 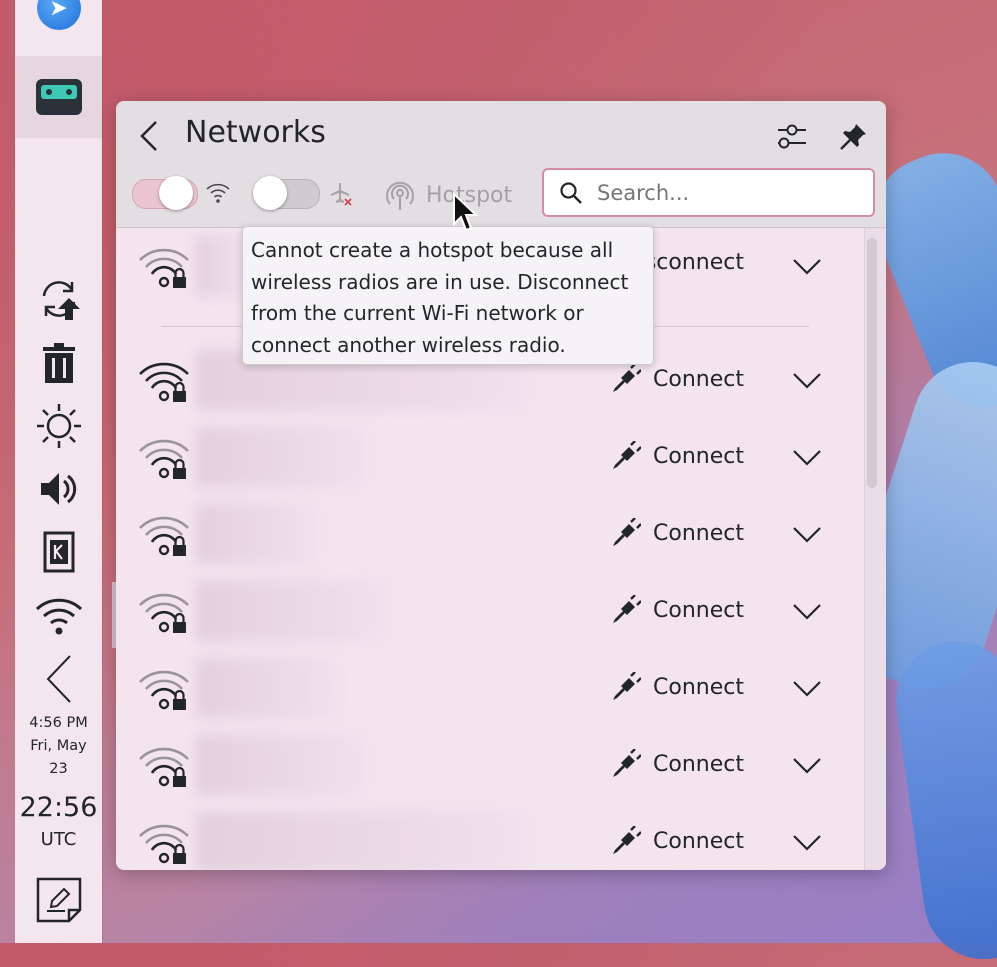 I want to click on cassette-player-icon, so click(x=58, y=97).